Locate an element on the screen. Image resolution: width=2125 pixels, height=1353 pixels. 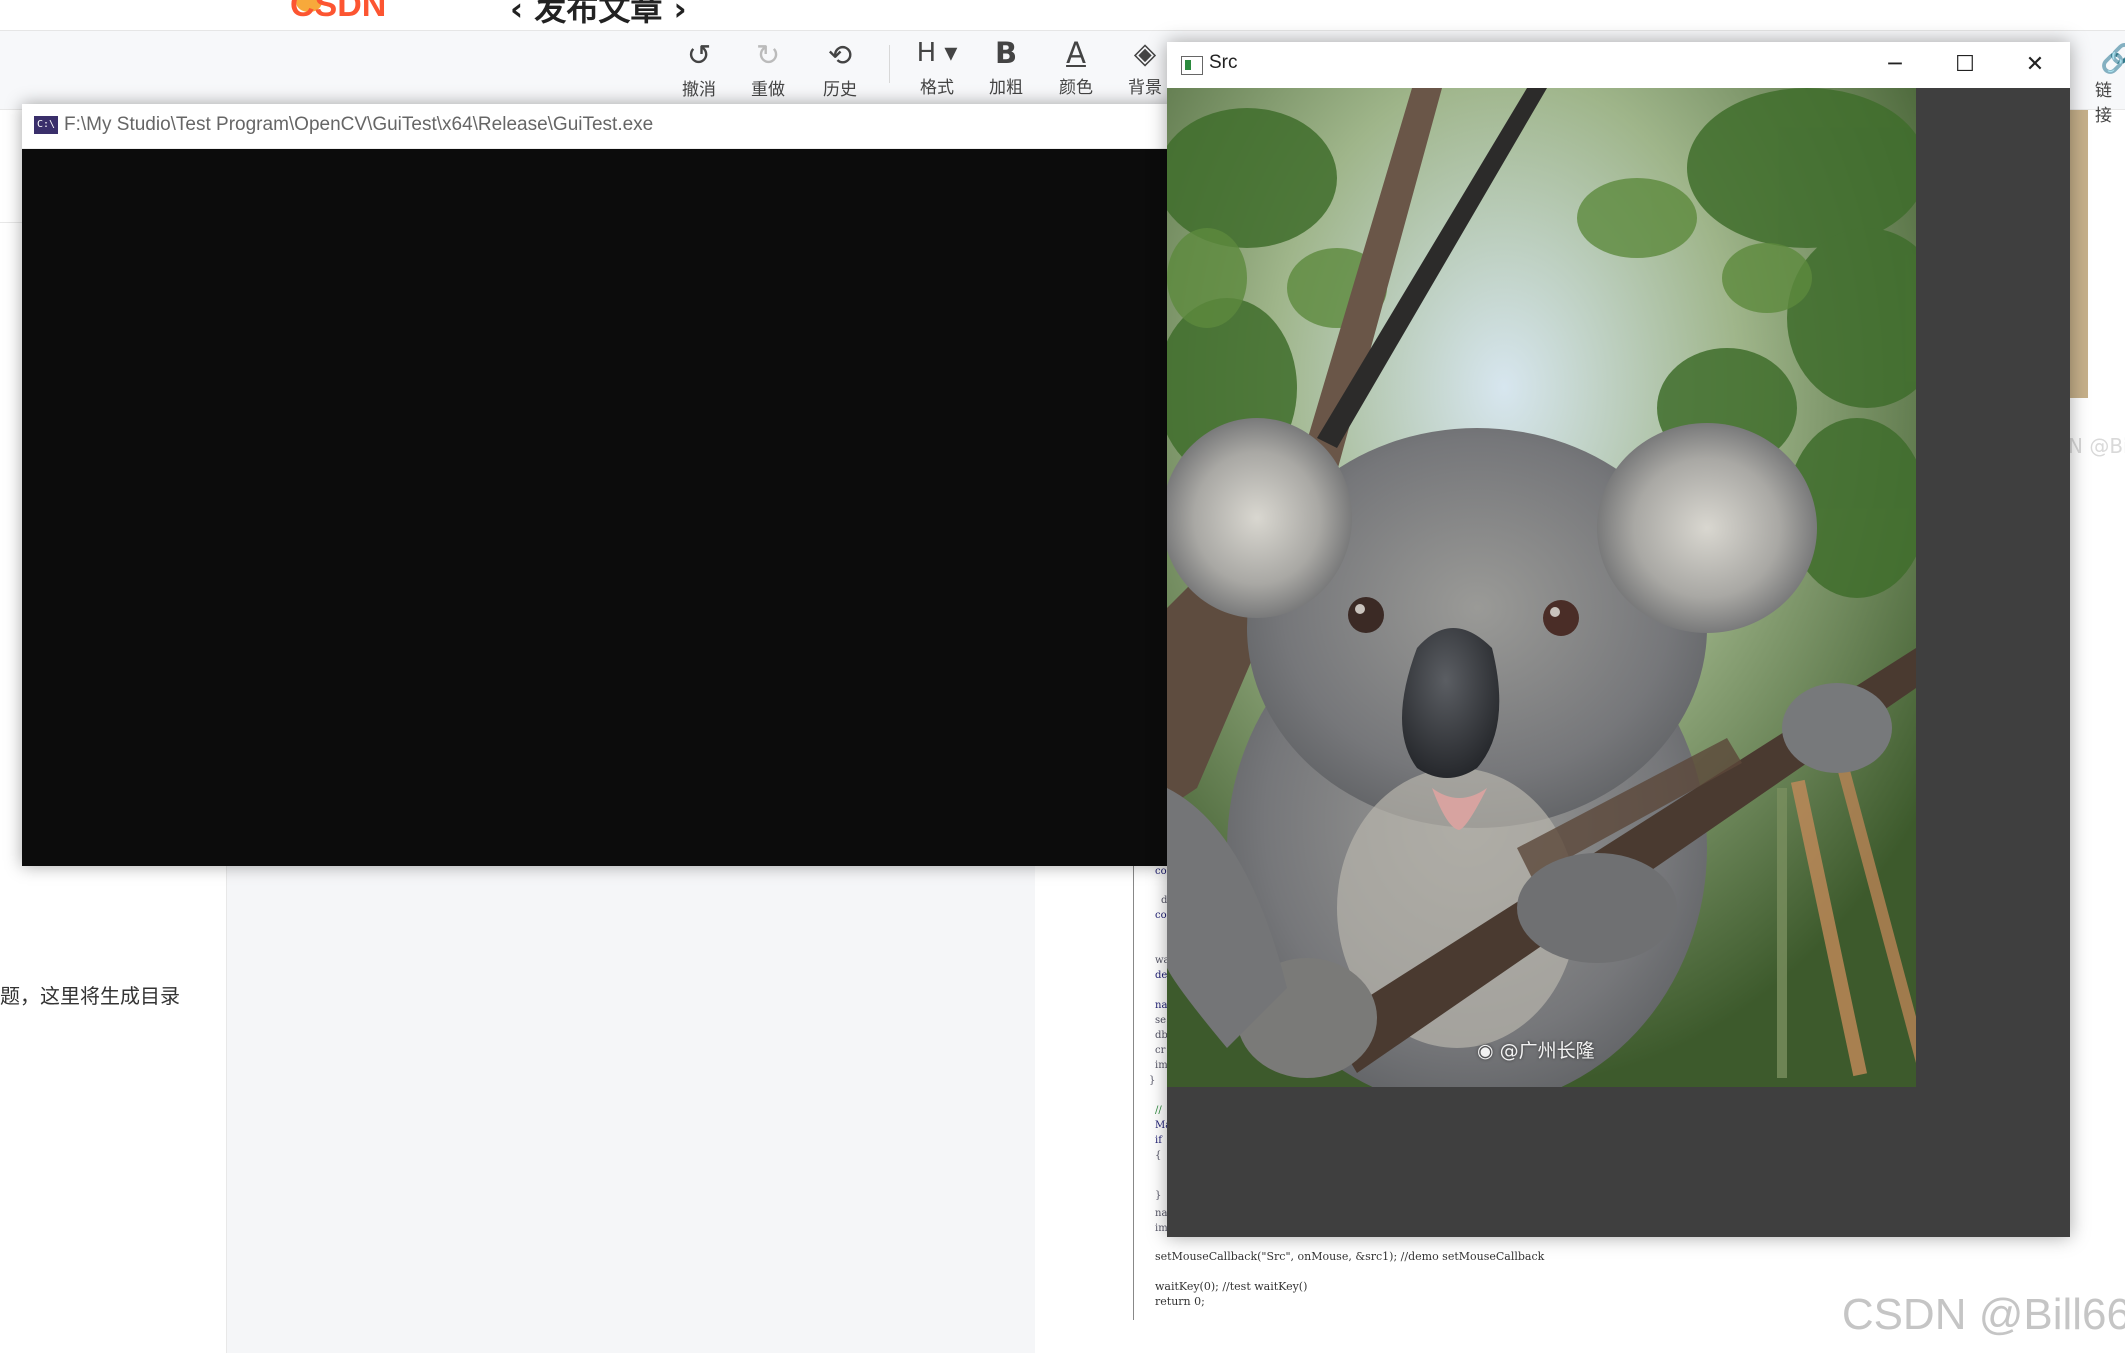
code-fragment: if is located at coordinates (1158, 1140).